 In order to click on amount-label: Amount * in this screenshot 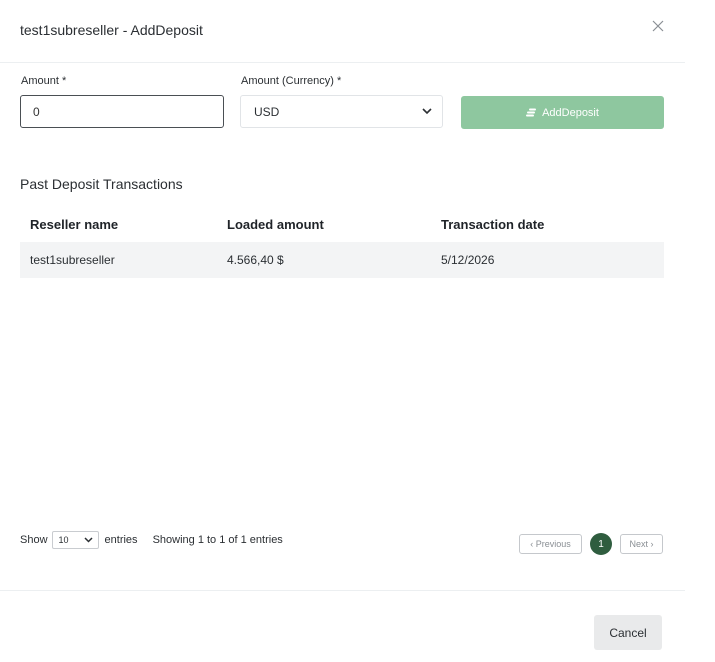, I will do `click(44, 81)`.